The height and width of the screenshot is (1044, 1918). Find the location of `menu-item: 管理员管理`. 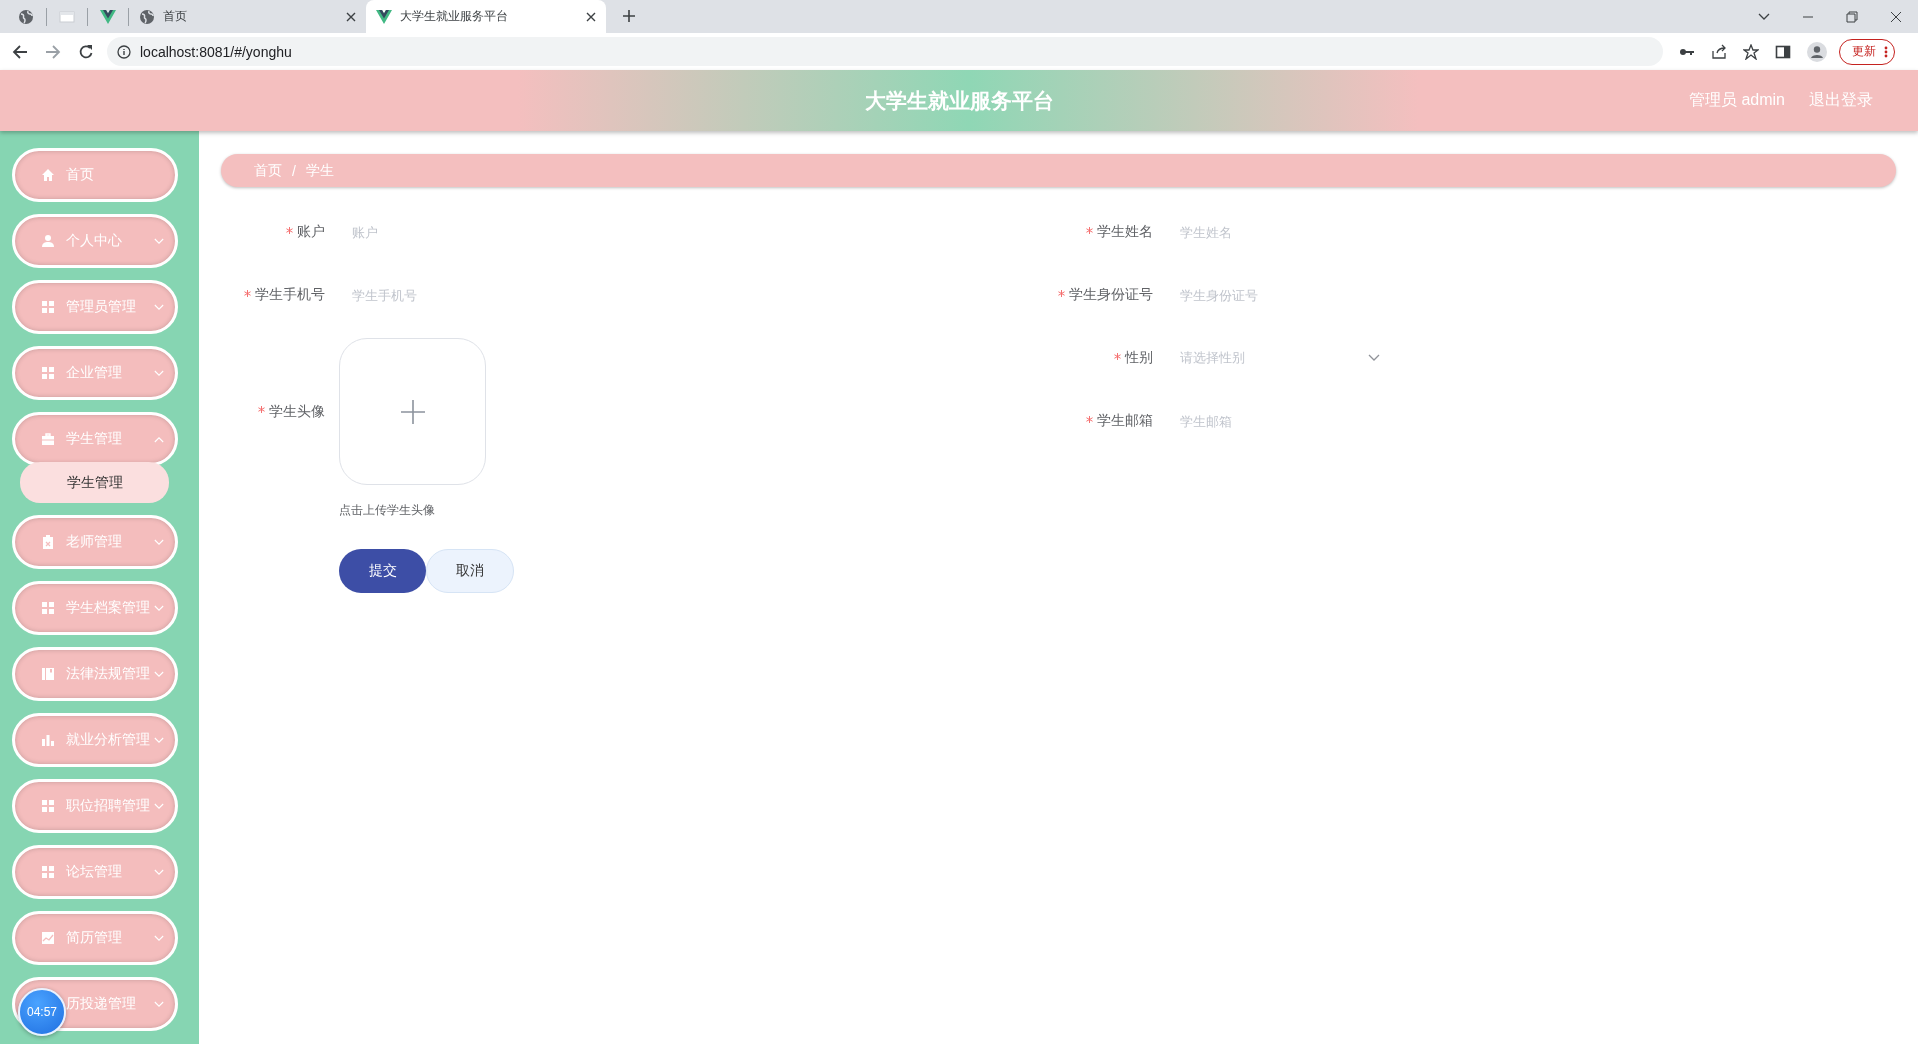

menu-item: 管理员管理 is located at coordinates (95, 307).